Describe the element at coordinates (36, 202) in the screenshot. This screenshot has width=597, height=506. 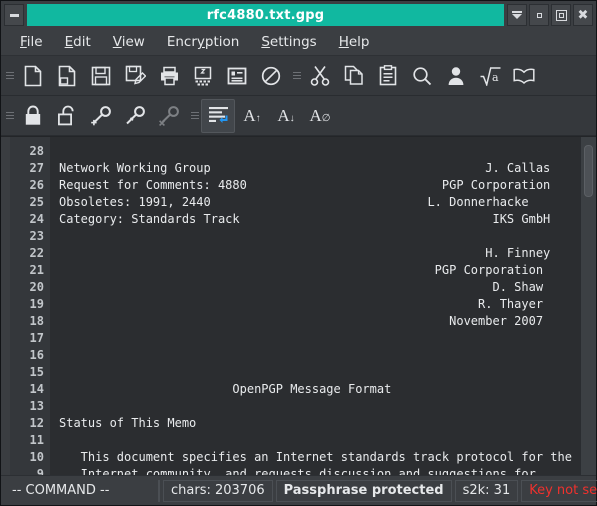
I see `line-number: 25` at that location.